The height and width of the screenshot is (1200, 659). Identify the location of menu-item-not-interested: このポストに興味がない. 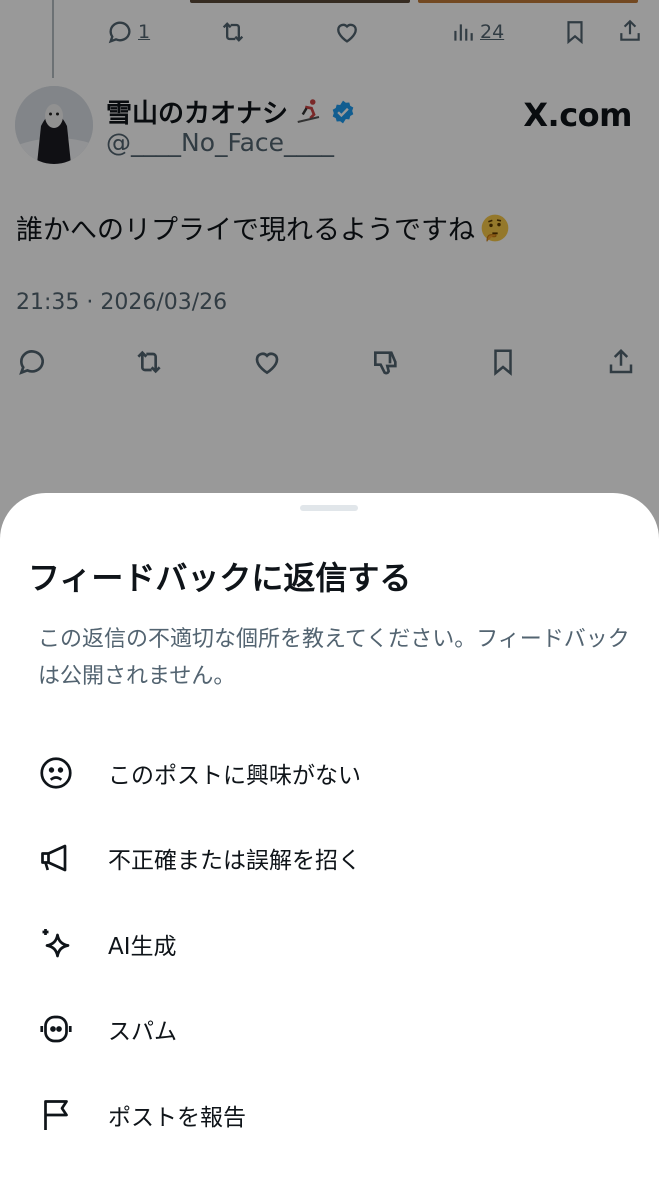
(329, 773).